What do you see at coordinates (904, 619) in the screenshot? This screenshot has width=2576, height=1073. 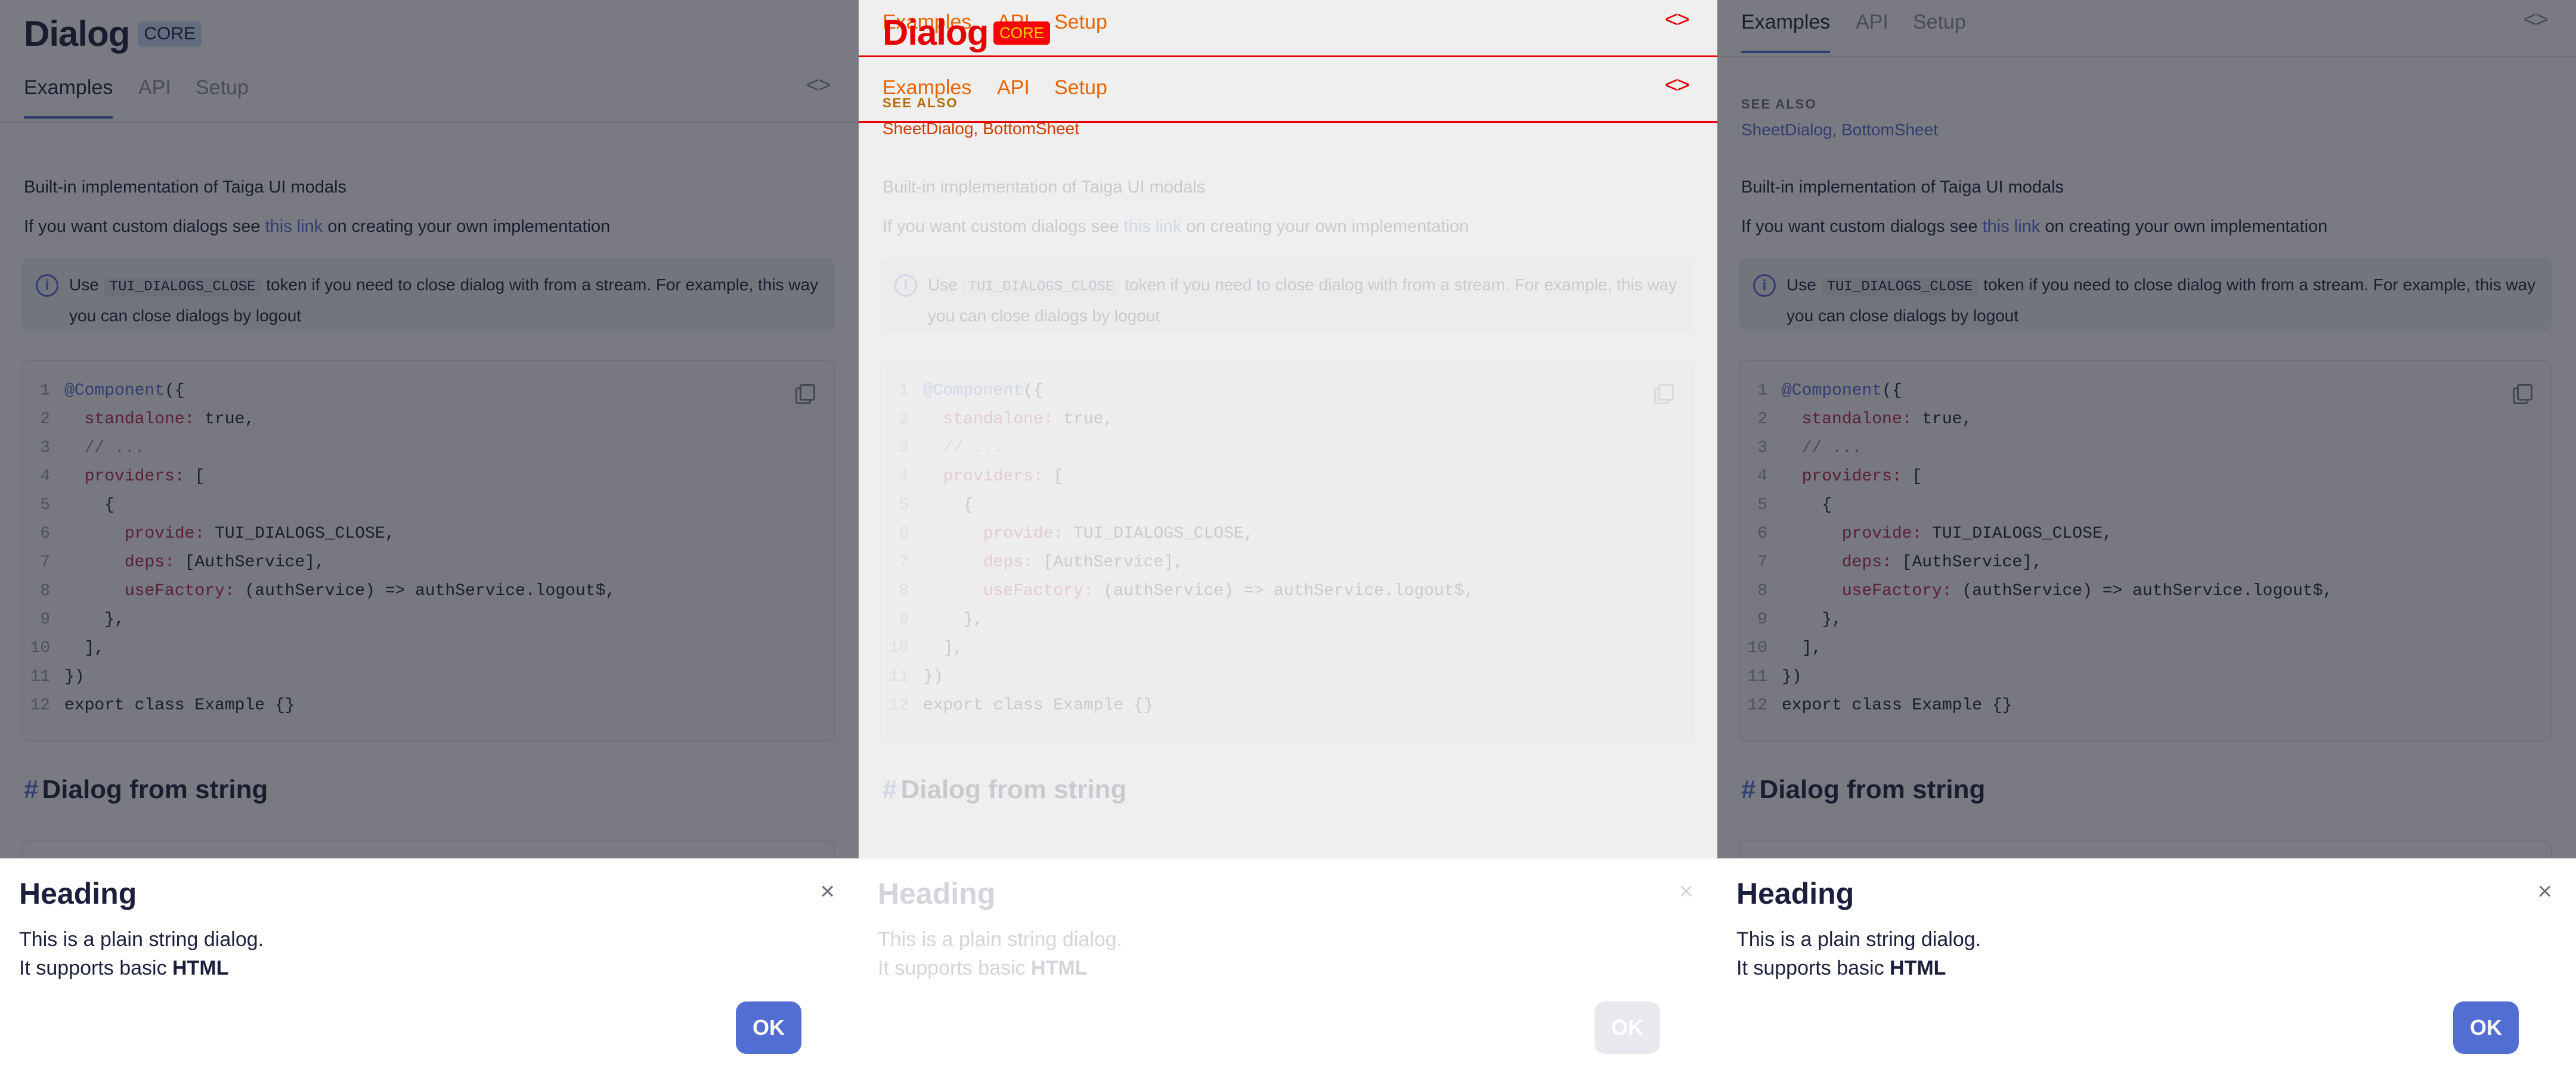 I see `line-number: 9` at bounding box center [904, 619].